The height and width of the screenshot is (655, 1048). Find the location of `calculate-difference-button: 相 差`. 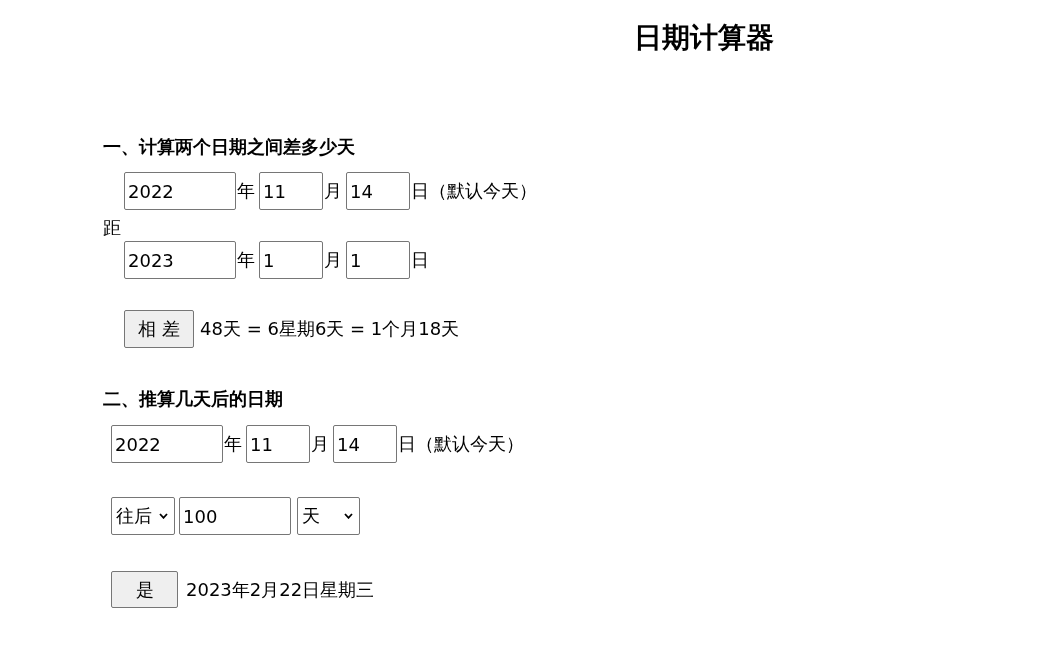

calculate-difference-button: 相 差 is located at coordinates (159, 329).